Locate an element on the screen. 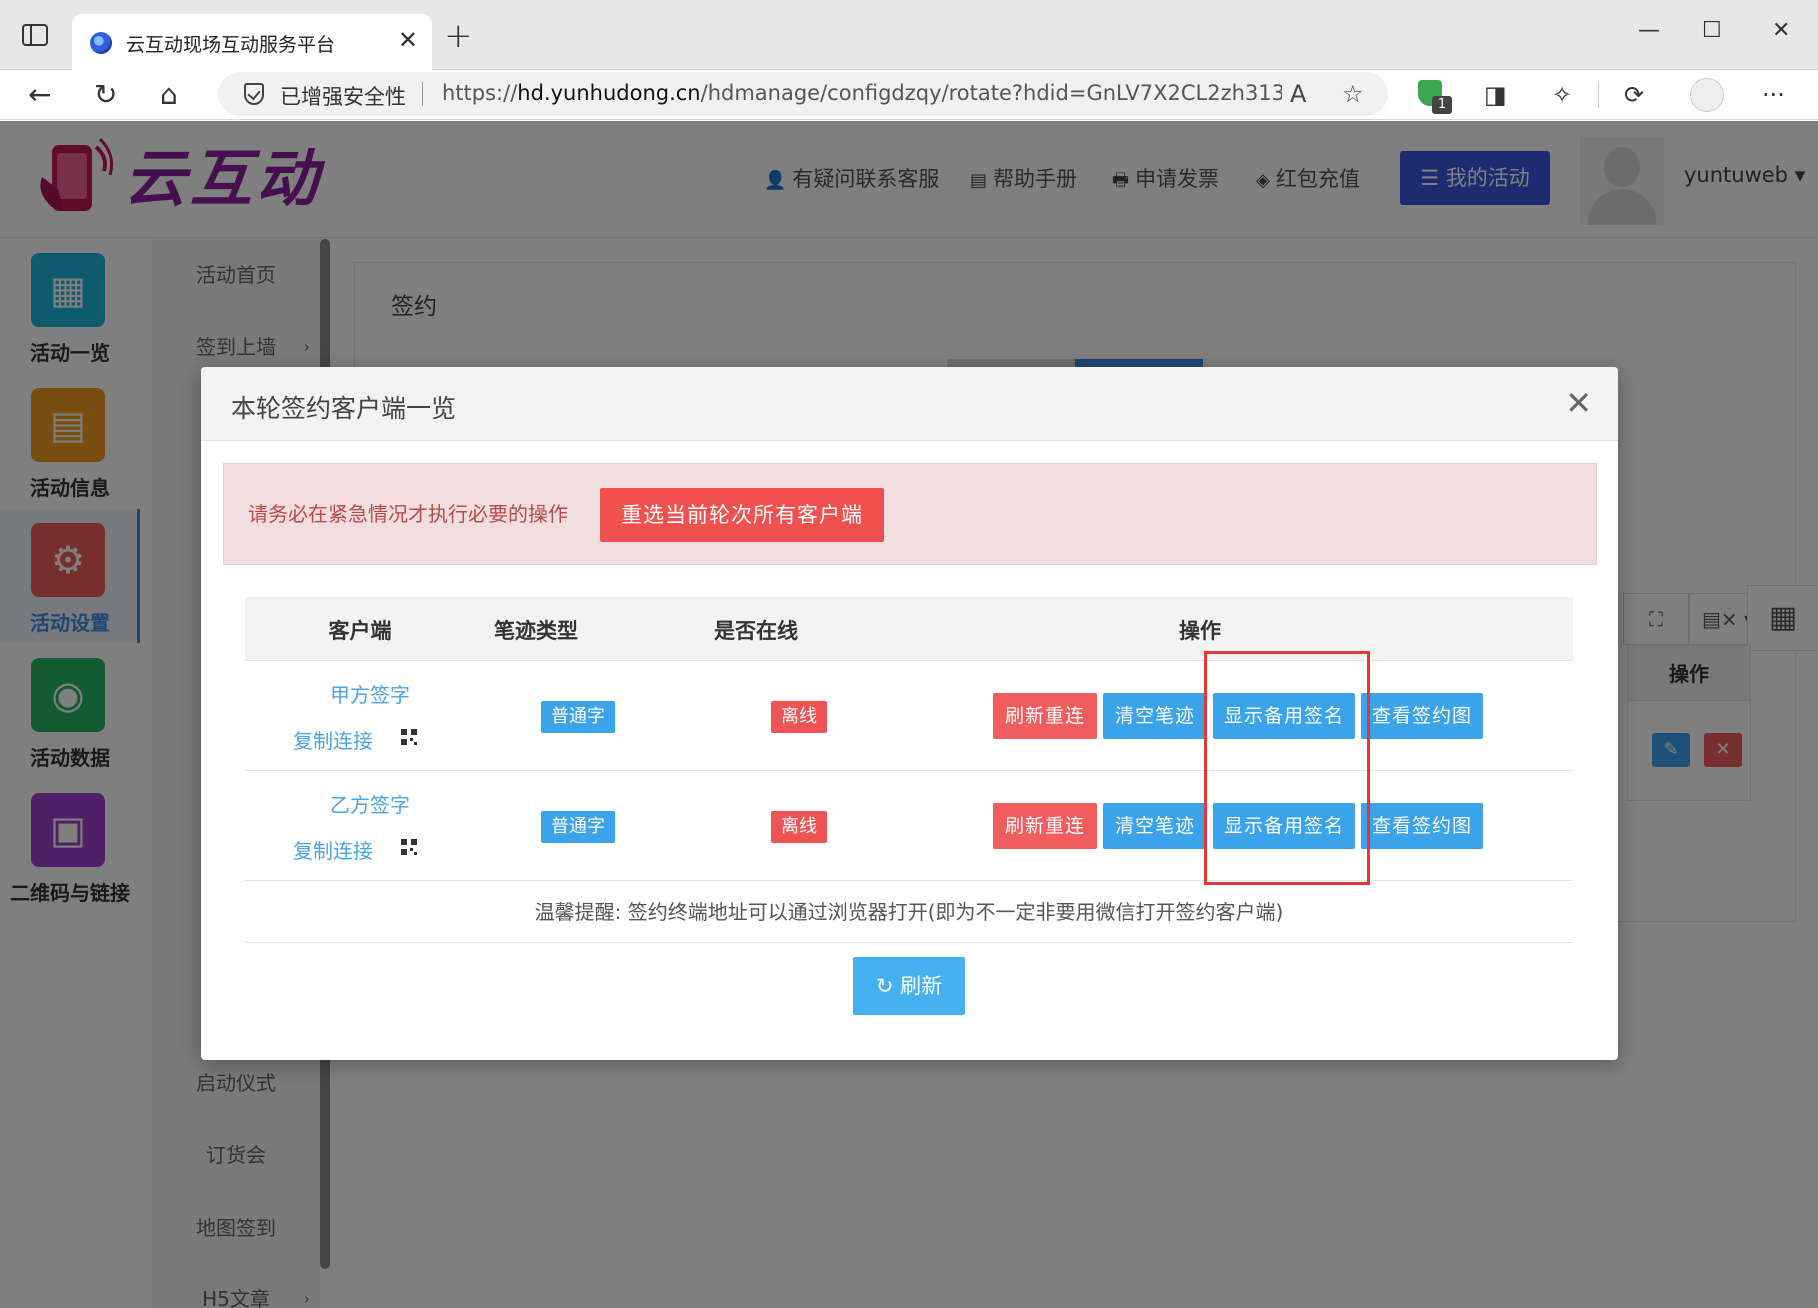 This screenshot has width=1818, height=1308. browser-tab-strip: 云互动现场互动服务平台 ✕ + — ☐ ✕ is located at coordinates (909, 35).